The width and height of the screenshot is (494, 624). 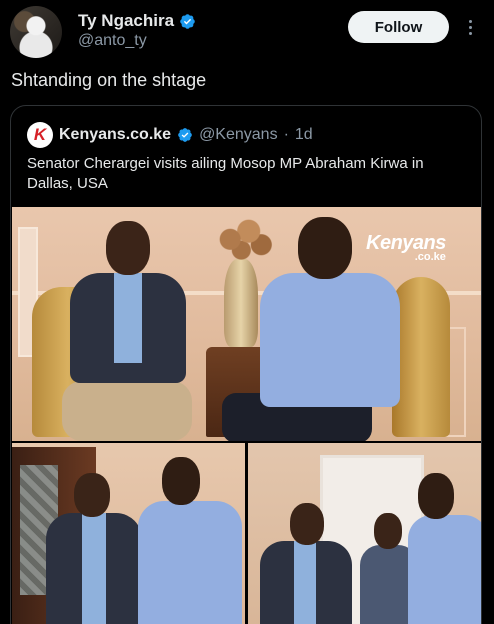 I want to click on more-options-icon, so click(x=470, y=27).